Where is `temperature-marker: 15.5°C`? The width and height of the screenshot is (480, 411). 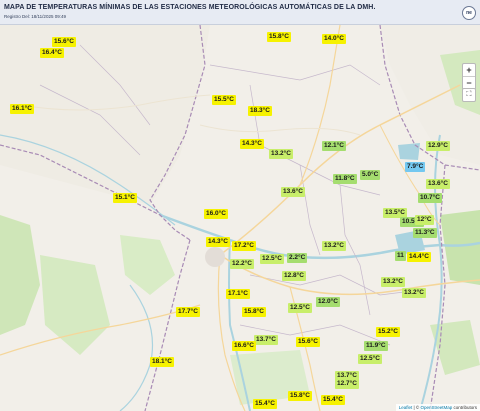 temperature-marker: 15.5°C is located at coordinates (224, 100).